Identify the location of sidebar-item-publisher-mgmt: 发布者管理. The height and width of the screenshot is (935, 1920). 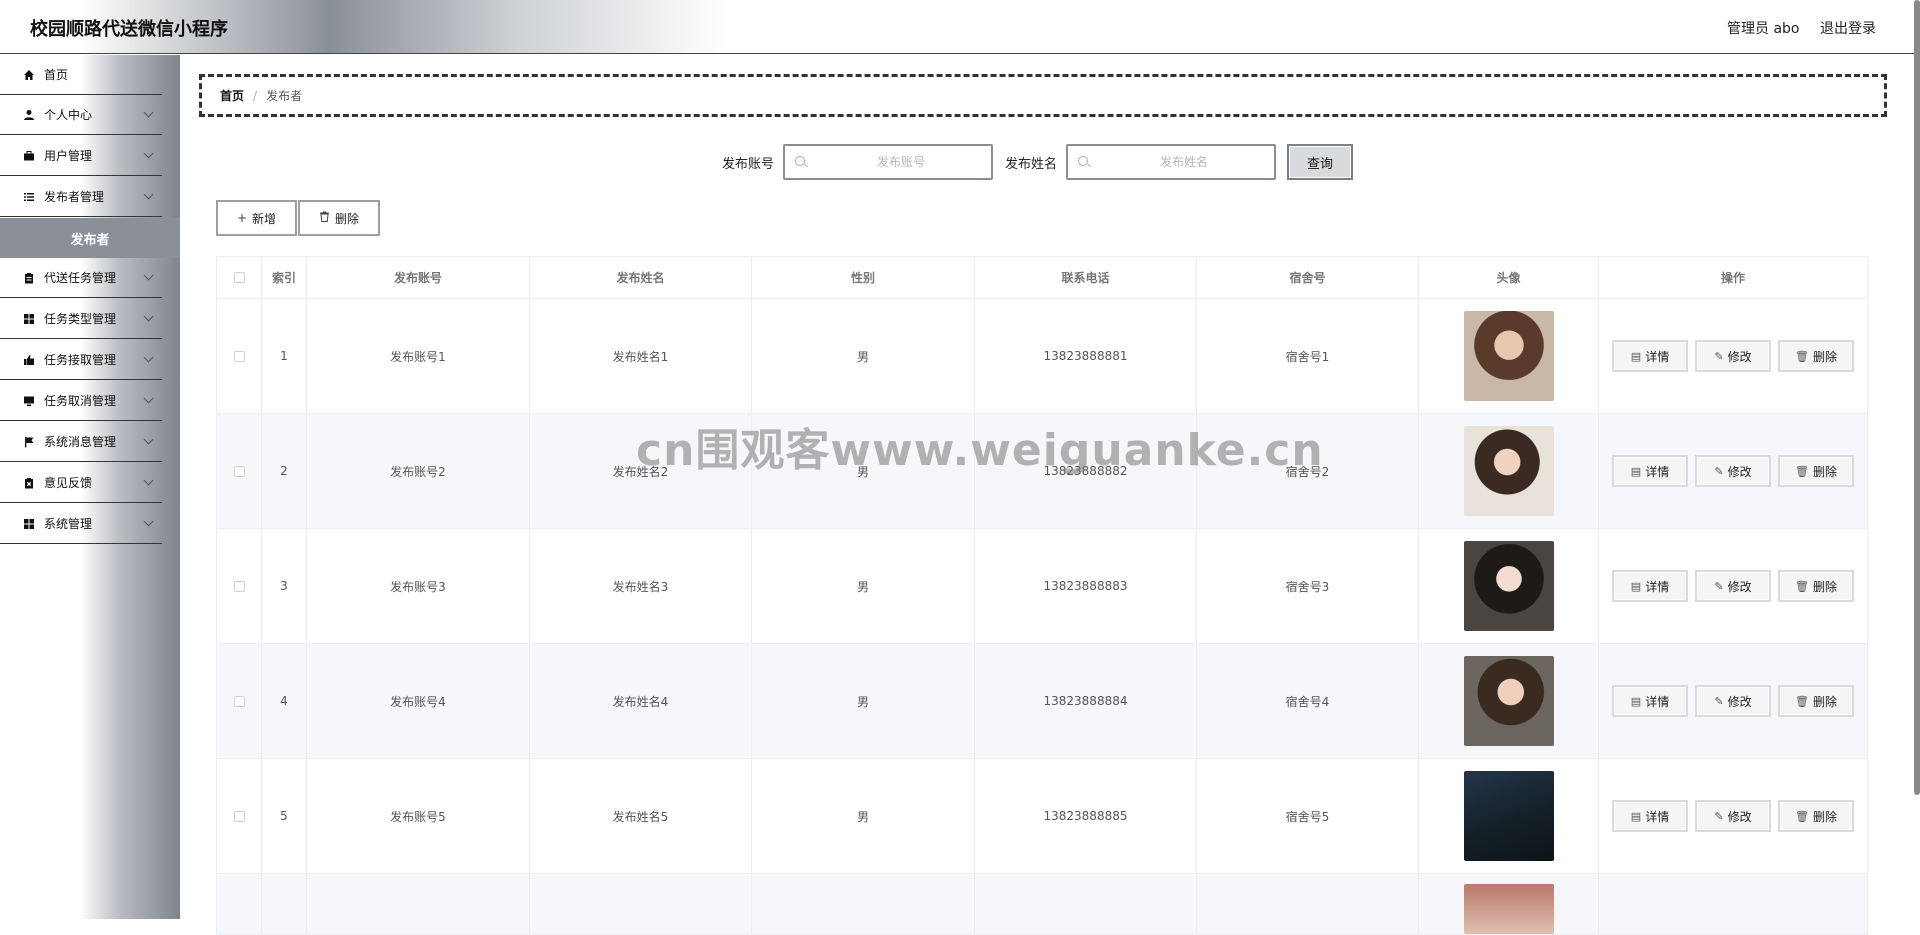
(81, 197).